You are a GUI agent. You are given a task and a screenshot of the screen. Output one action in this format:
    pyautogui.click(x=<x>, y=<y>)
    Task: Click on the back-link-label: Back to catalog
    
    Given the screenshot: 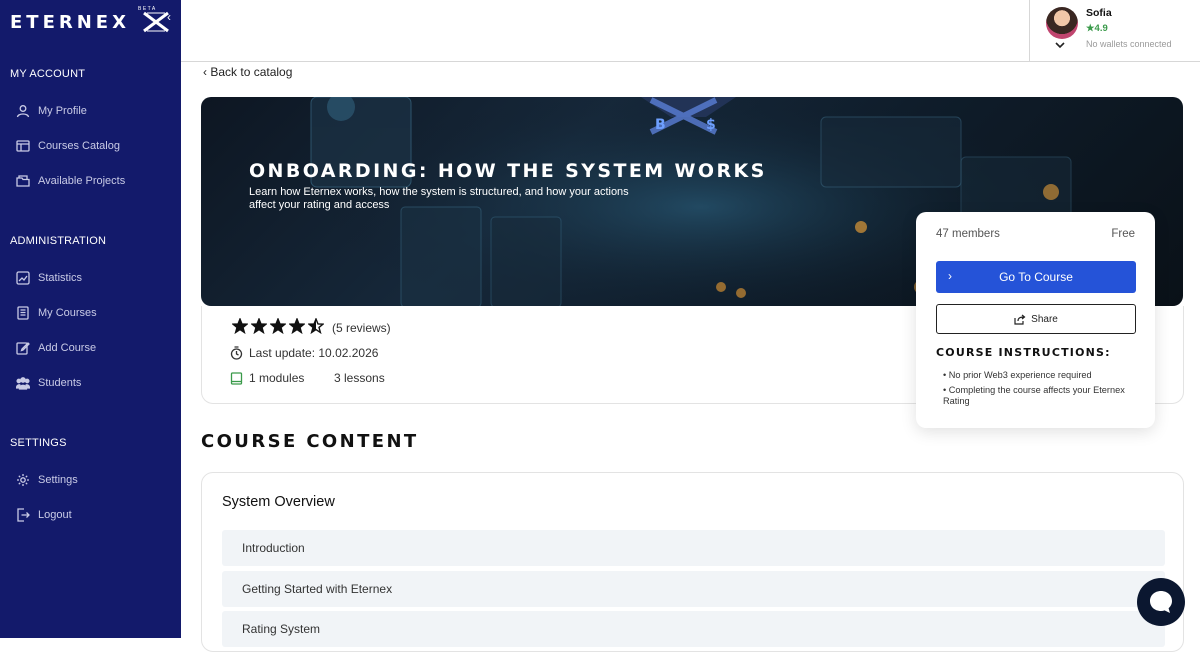 What is the action you would take?
    pyautogui.click(x=251, y=72)
    